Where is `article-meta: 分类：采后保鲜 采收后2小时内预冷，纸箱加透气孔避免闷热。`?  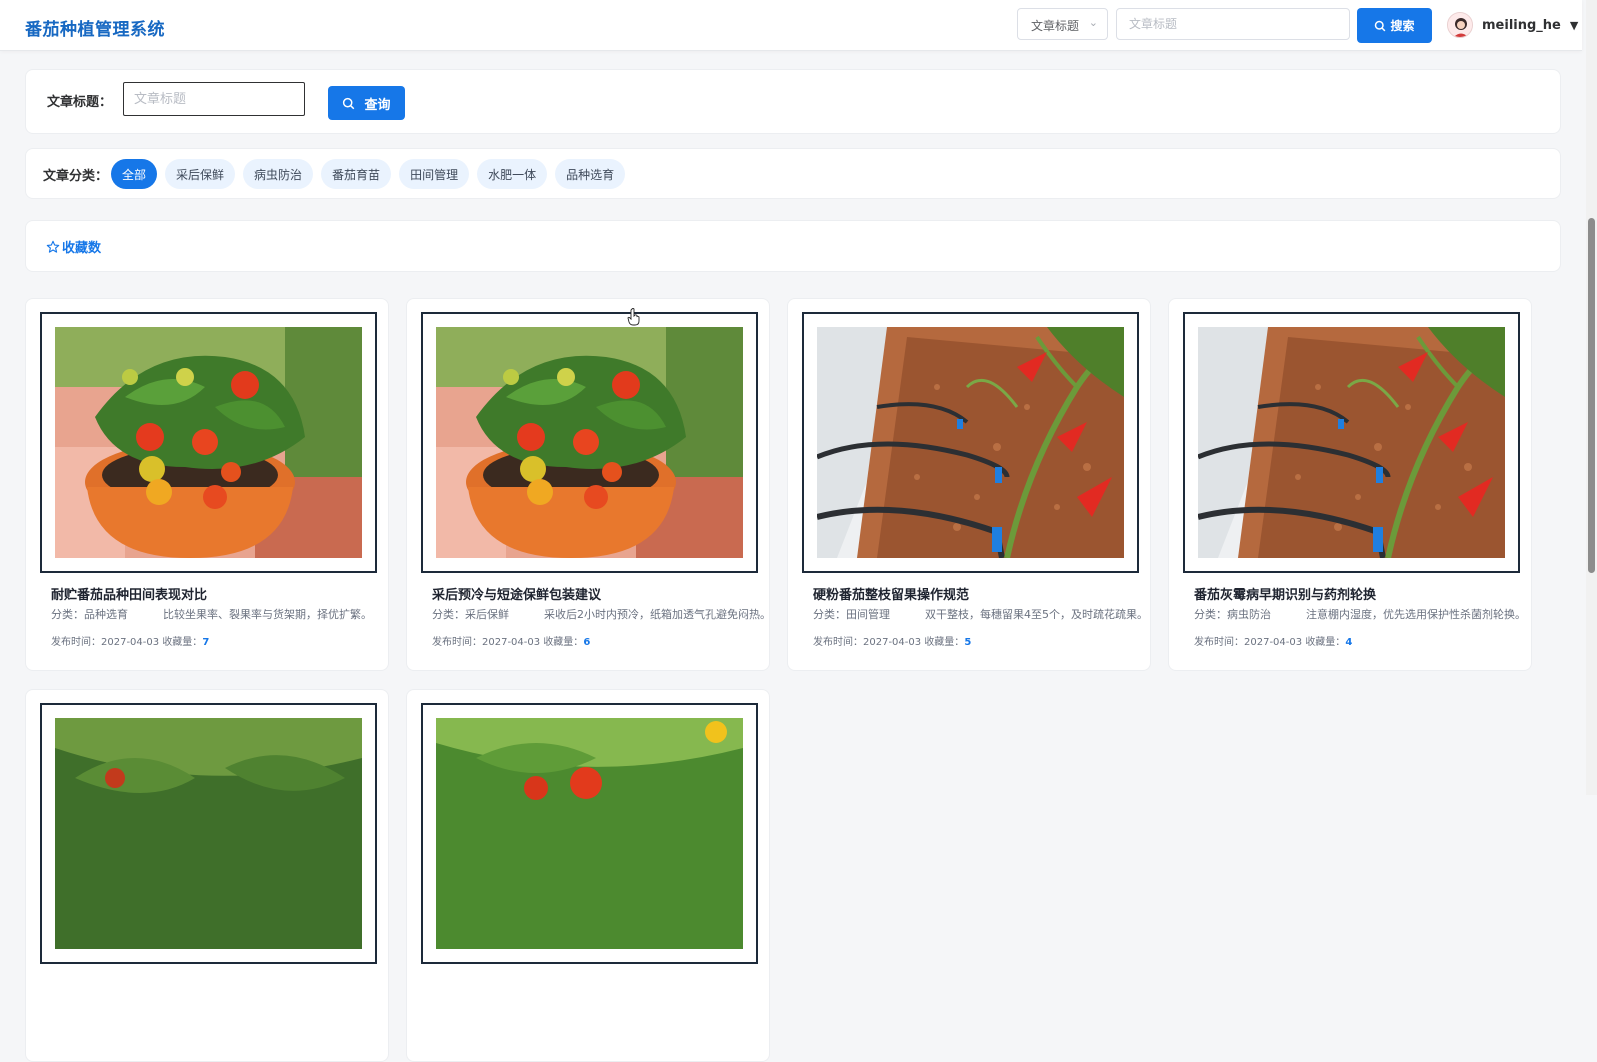 article-meta: 分类：采后保鲜 采收后2小时内预冷，纸箱加透气孔避免闷热。 is located at coordinates (601, 614).